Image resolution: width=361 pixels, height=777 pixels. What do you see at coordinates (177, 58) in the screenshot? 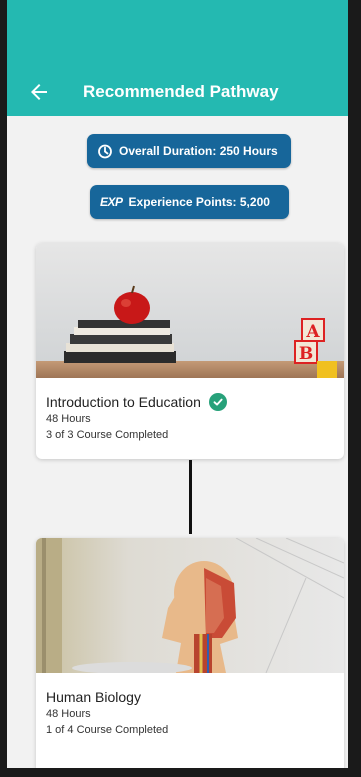
I see `app-bar: Recommended Pathway` at bounding box center [177, 58].